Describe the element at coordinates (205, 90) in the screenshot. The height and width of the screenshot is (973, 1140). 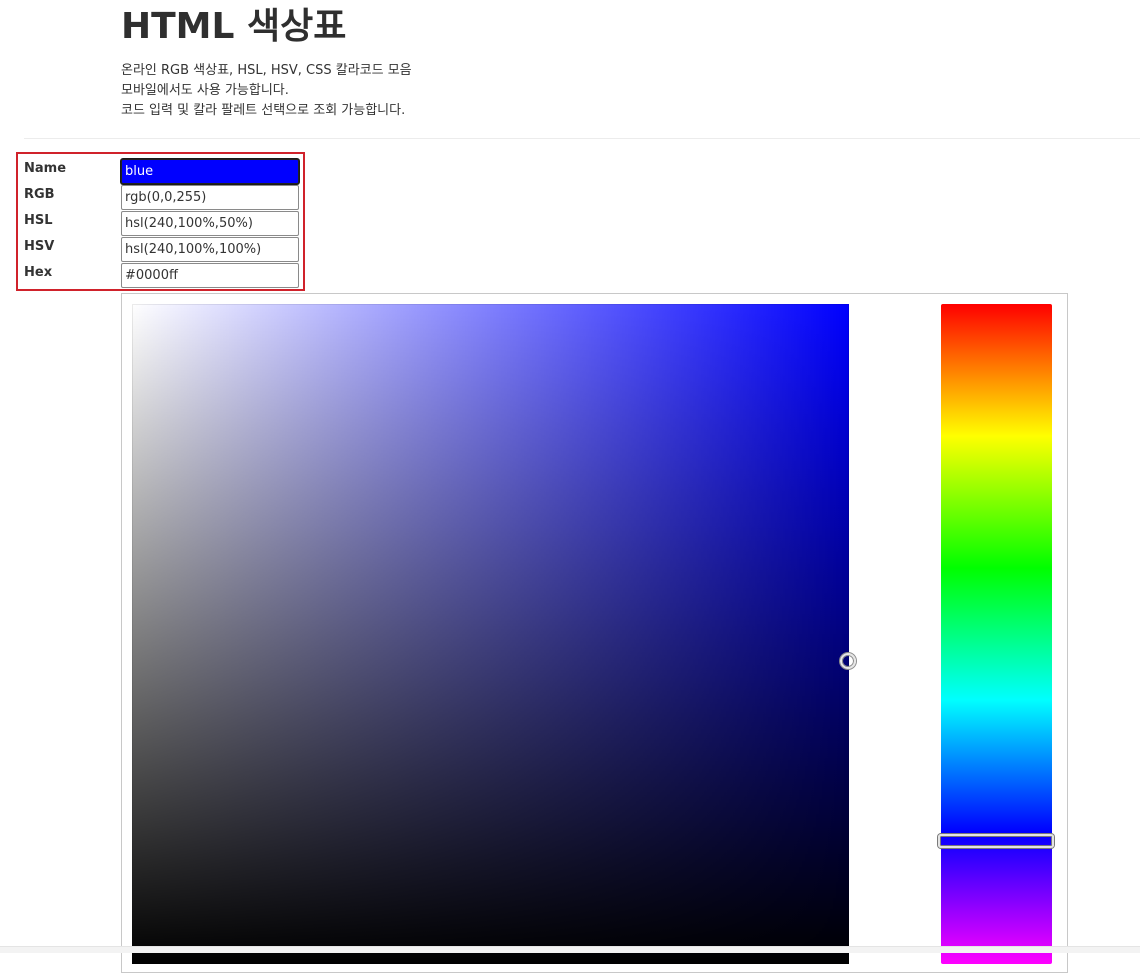
I see `description-line-2: 모바일에서도 사용 가능합니다.` at that location.